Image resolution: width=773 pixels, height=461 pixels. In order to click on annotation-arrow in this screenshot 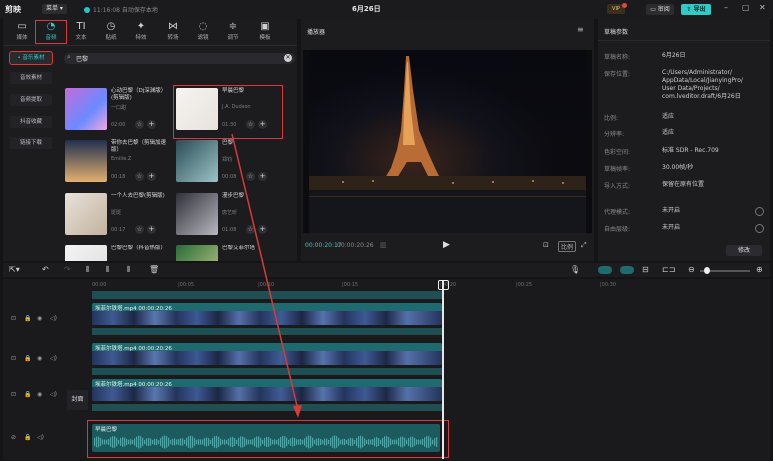, I will do `click(266, 275)`.